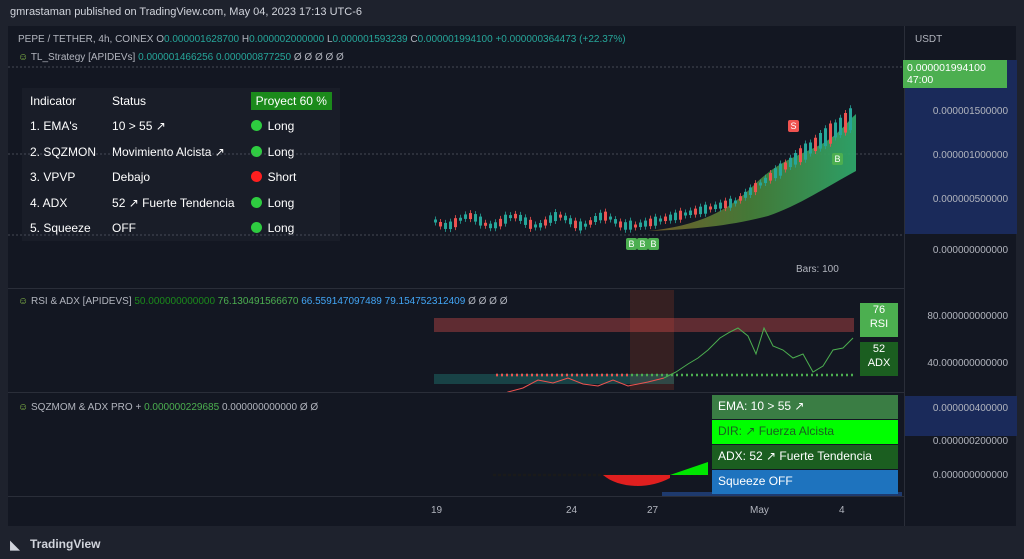 This screenshot has height=559, width=1024. What do you see at coordinates (795, 456) in the screenshot?
I see `adx-info-text: ADX: 52 ↗ Fuerte Tendencia` at bounding box center [795, 456].